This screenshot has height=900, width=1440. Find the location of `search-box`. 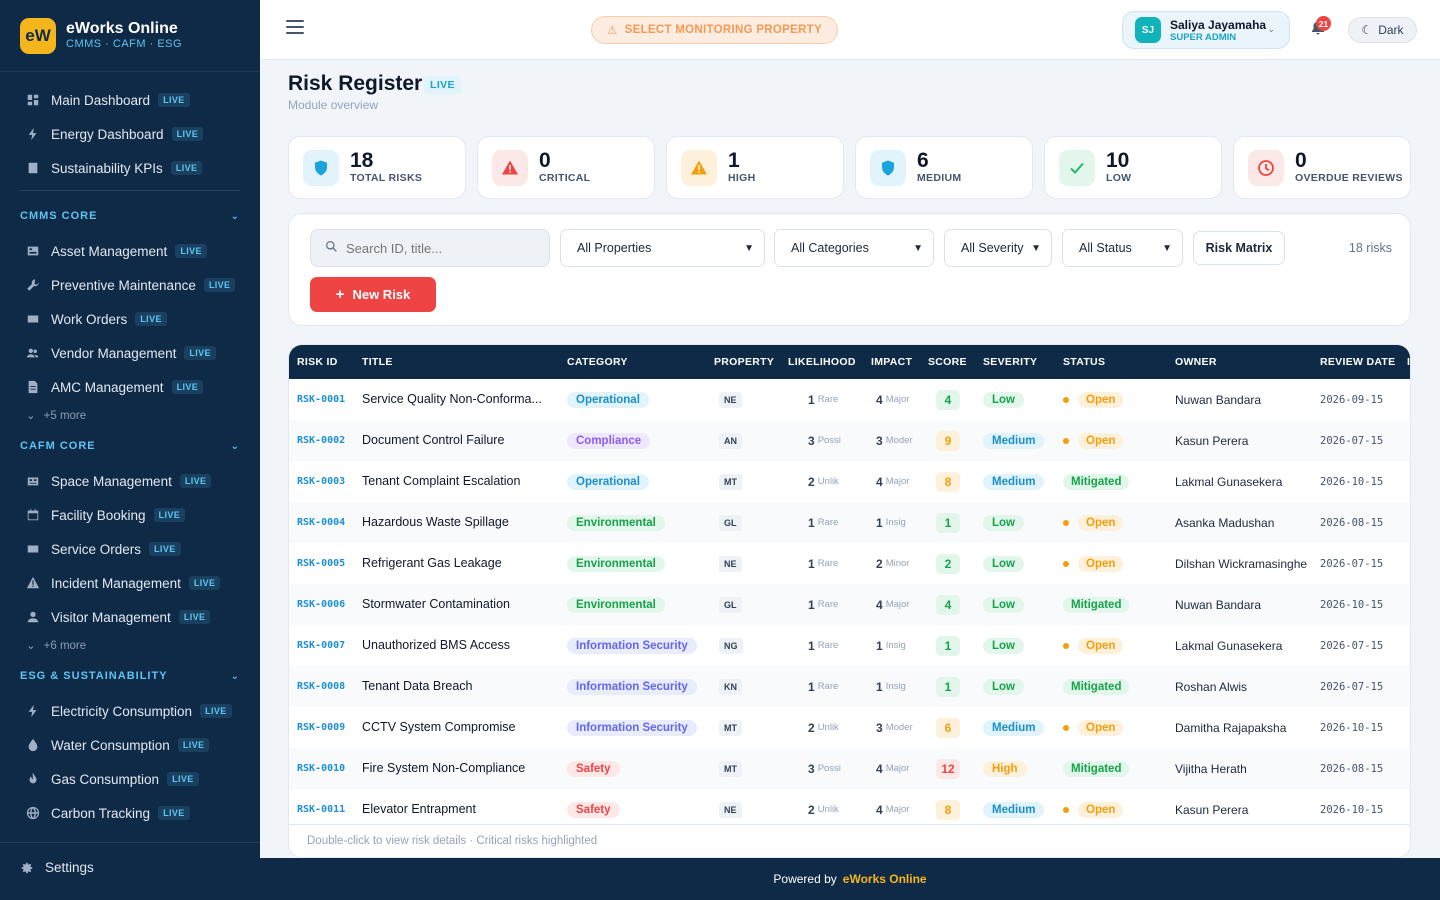

search-box is located at coordinates (430, 248).